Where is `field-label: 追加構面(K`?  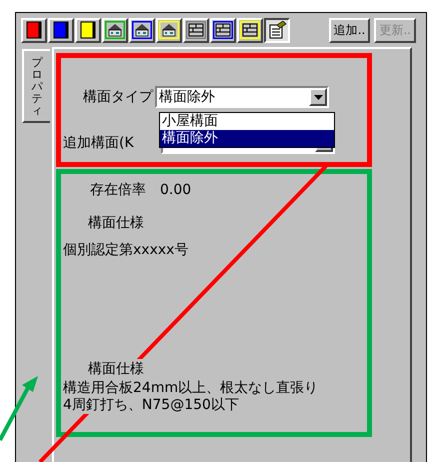 field-label: 追加構面(K is located at coordinates (99, 143).